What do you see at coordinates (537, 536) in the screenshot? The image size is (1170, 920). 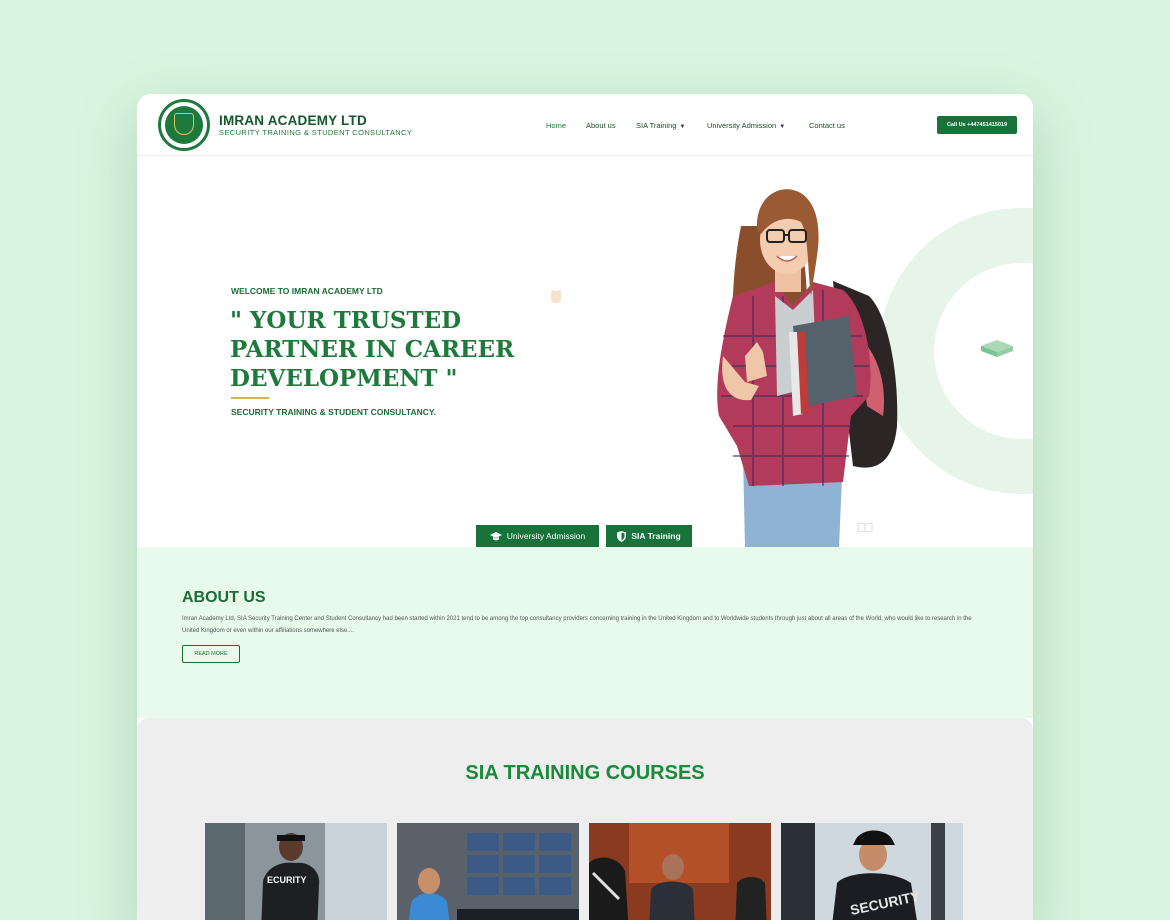 I see `university-admission-button: University Admission` at bounding box center [537, 536].